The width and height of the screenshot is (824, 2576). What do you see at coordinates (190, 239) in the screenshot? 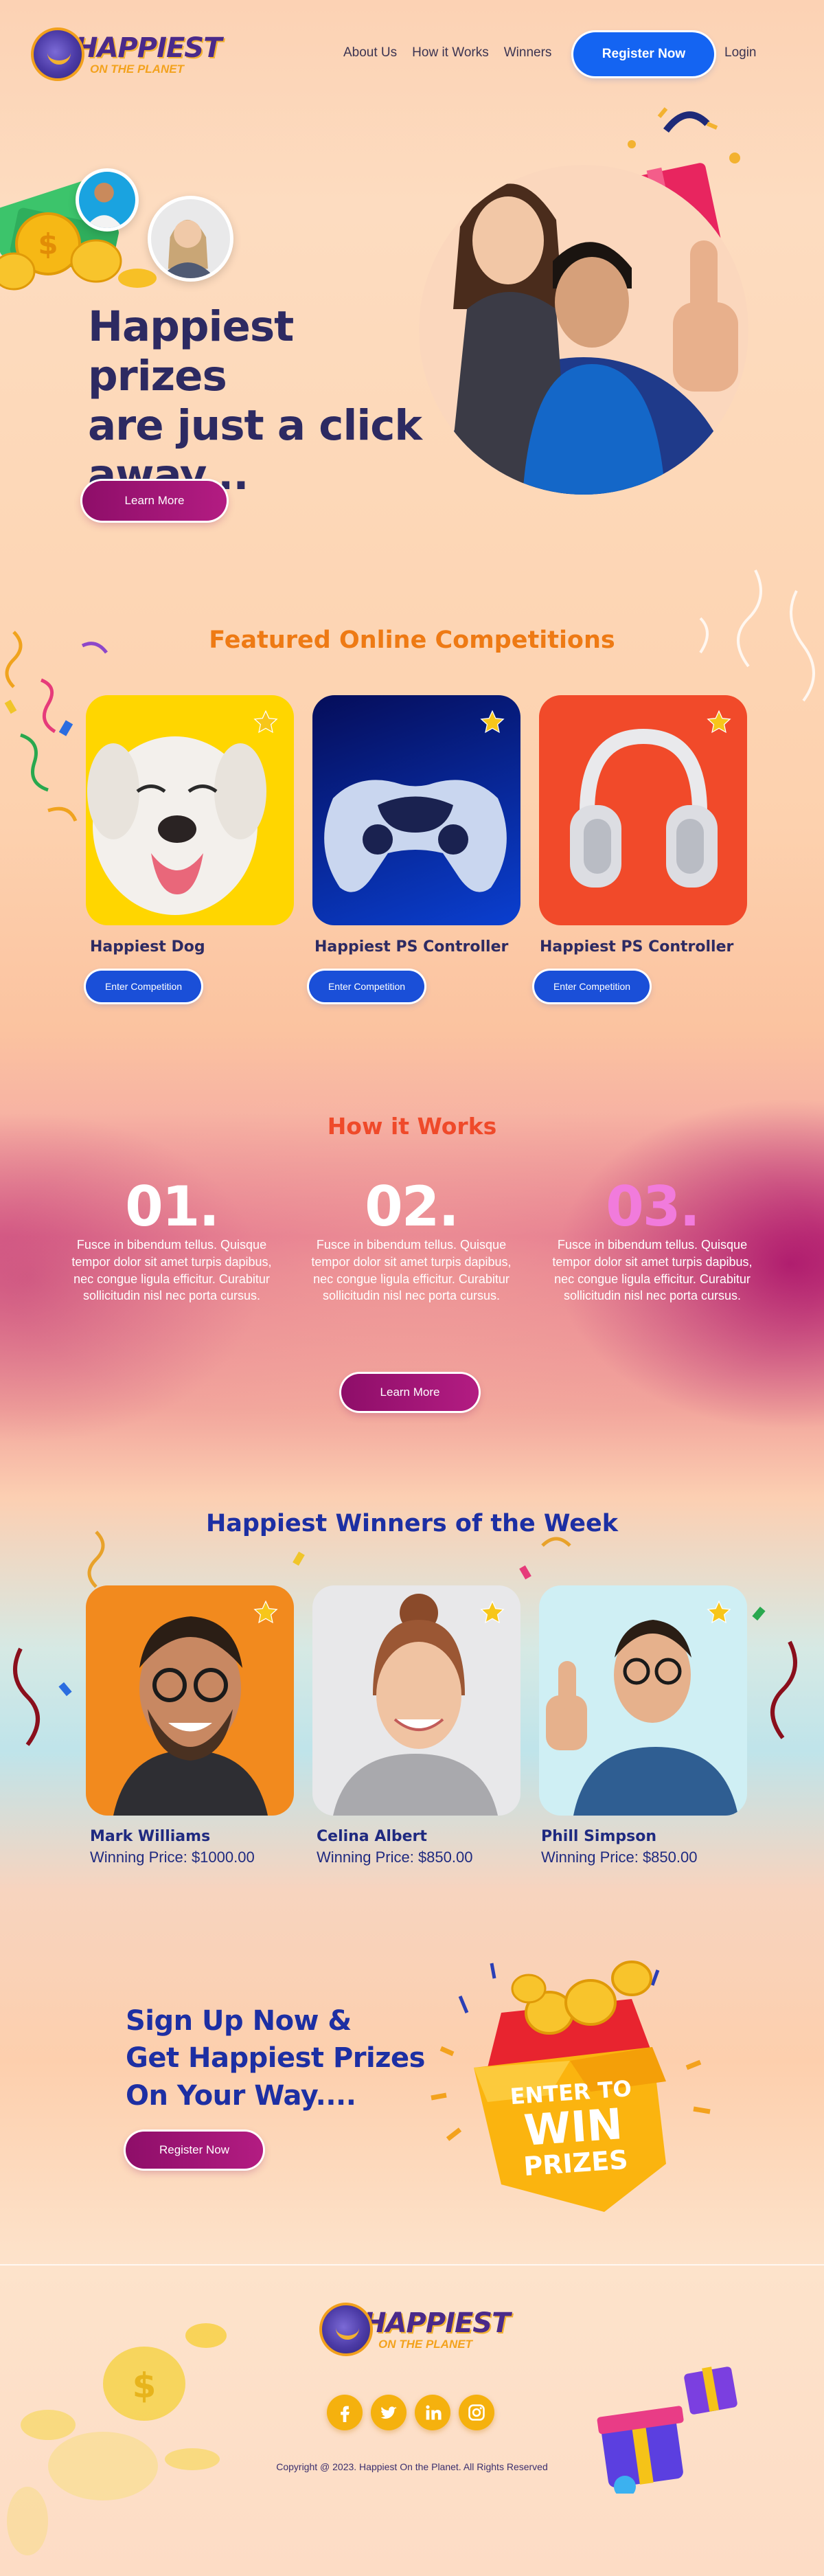
I see `winner-avatar-woman` at bounding box center [190, 239].